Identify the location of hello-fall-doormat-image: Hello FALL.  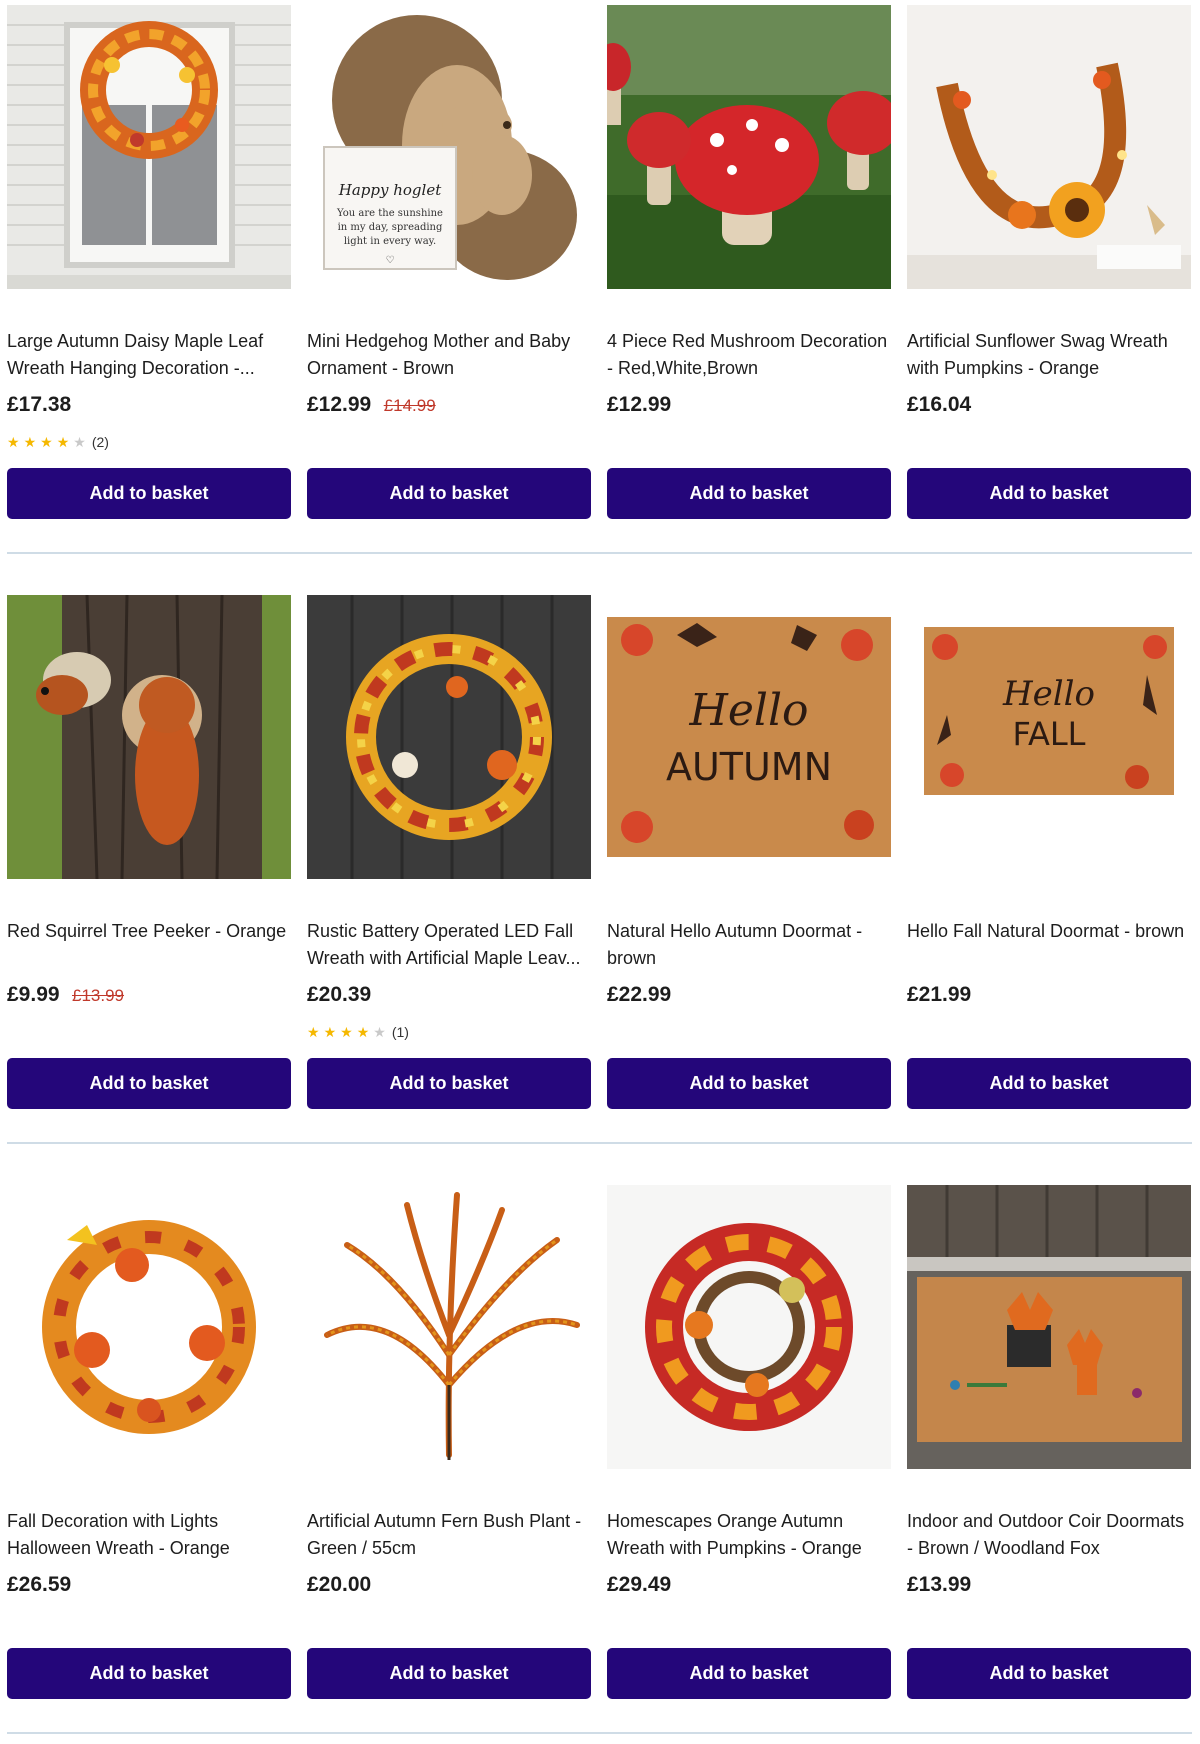
(1049, 737).